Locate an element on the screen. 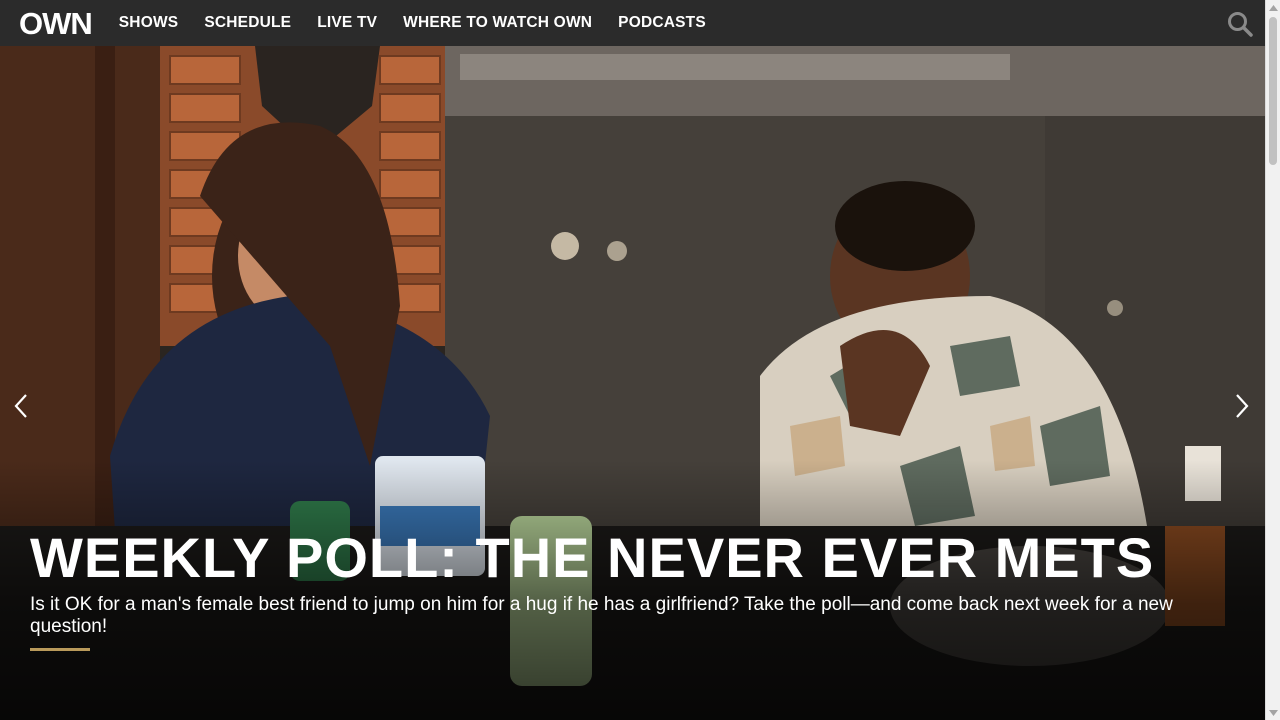 The width and height of the screenshot is (1280, 720). scrollbar-thumb is located at coordinates (1273, 91).